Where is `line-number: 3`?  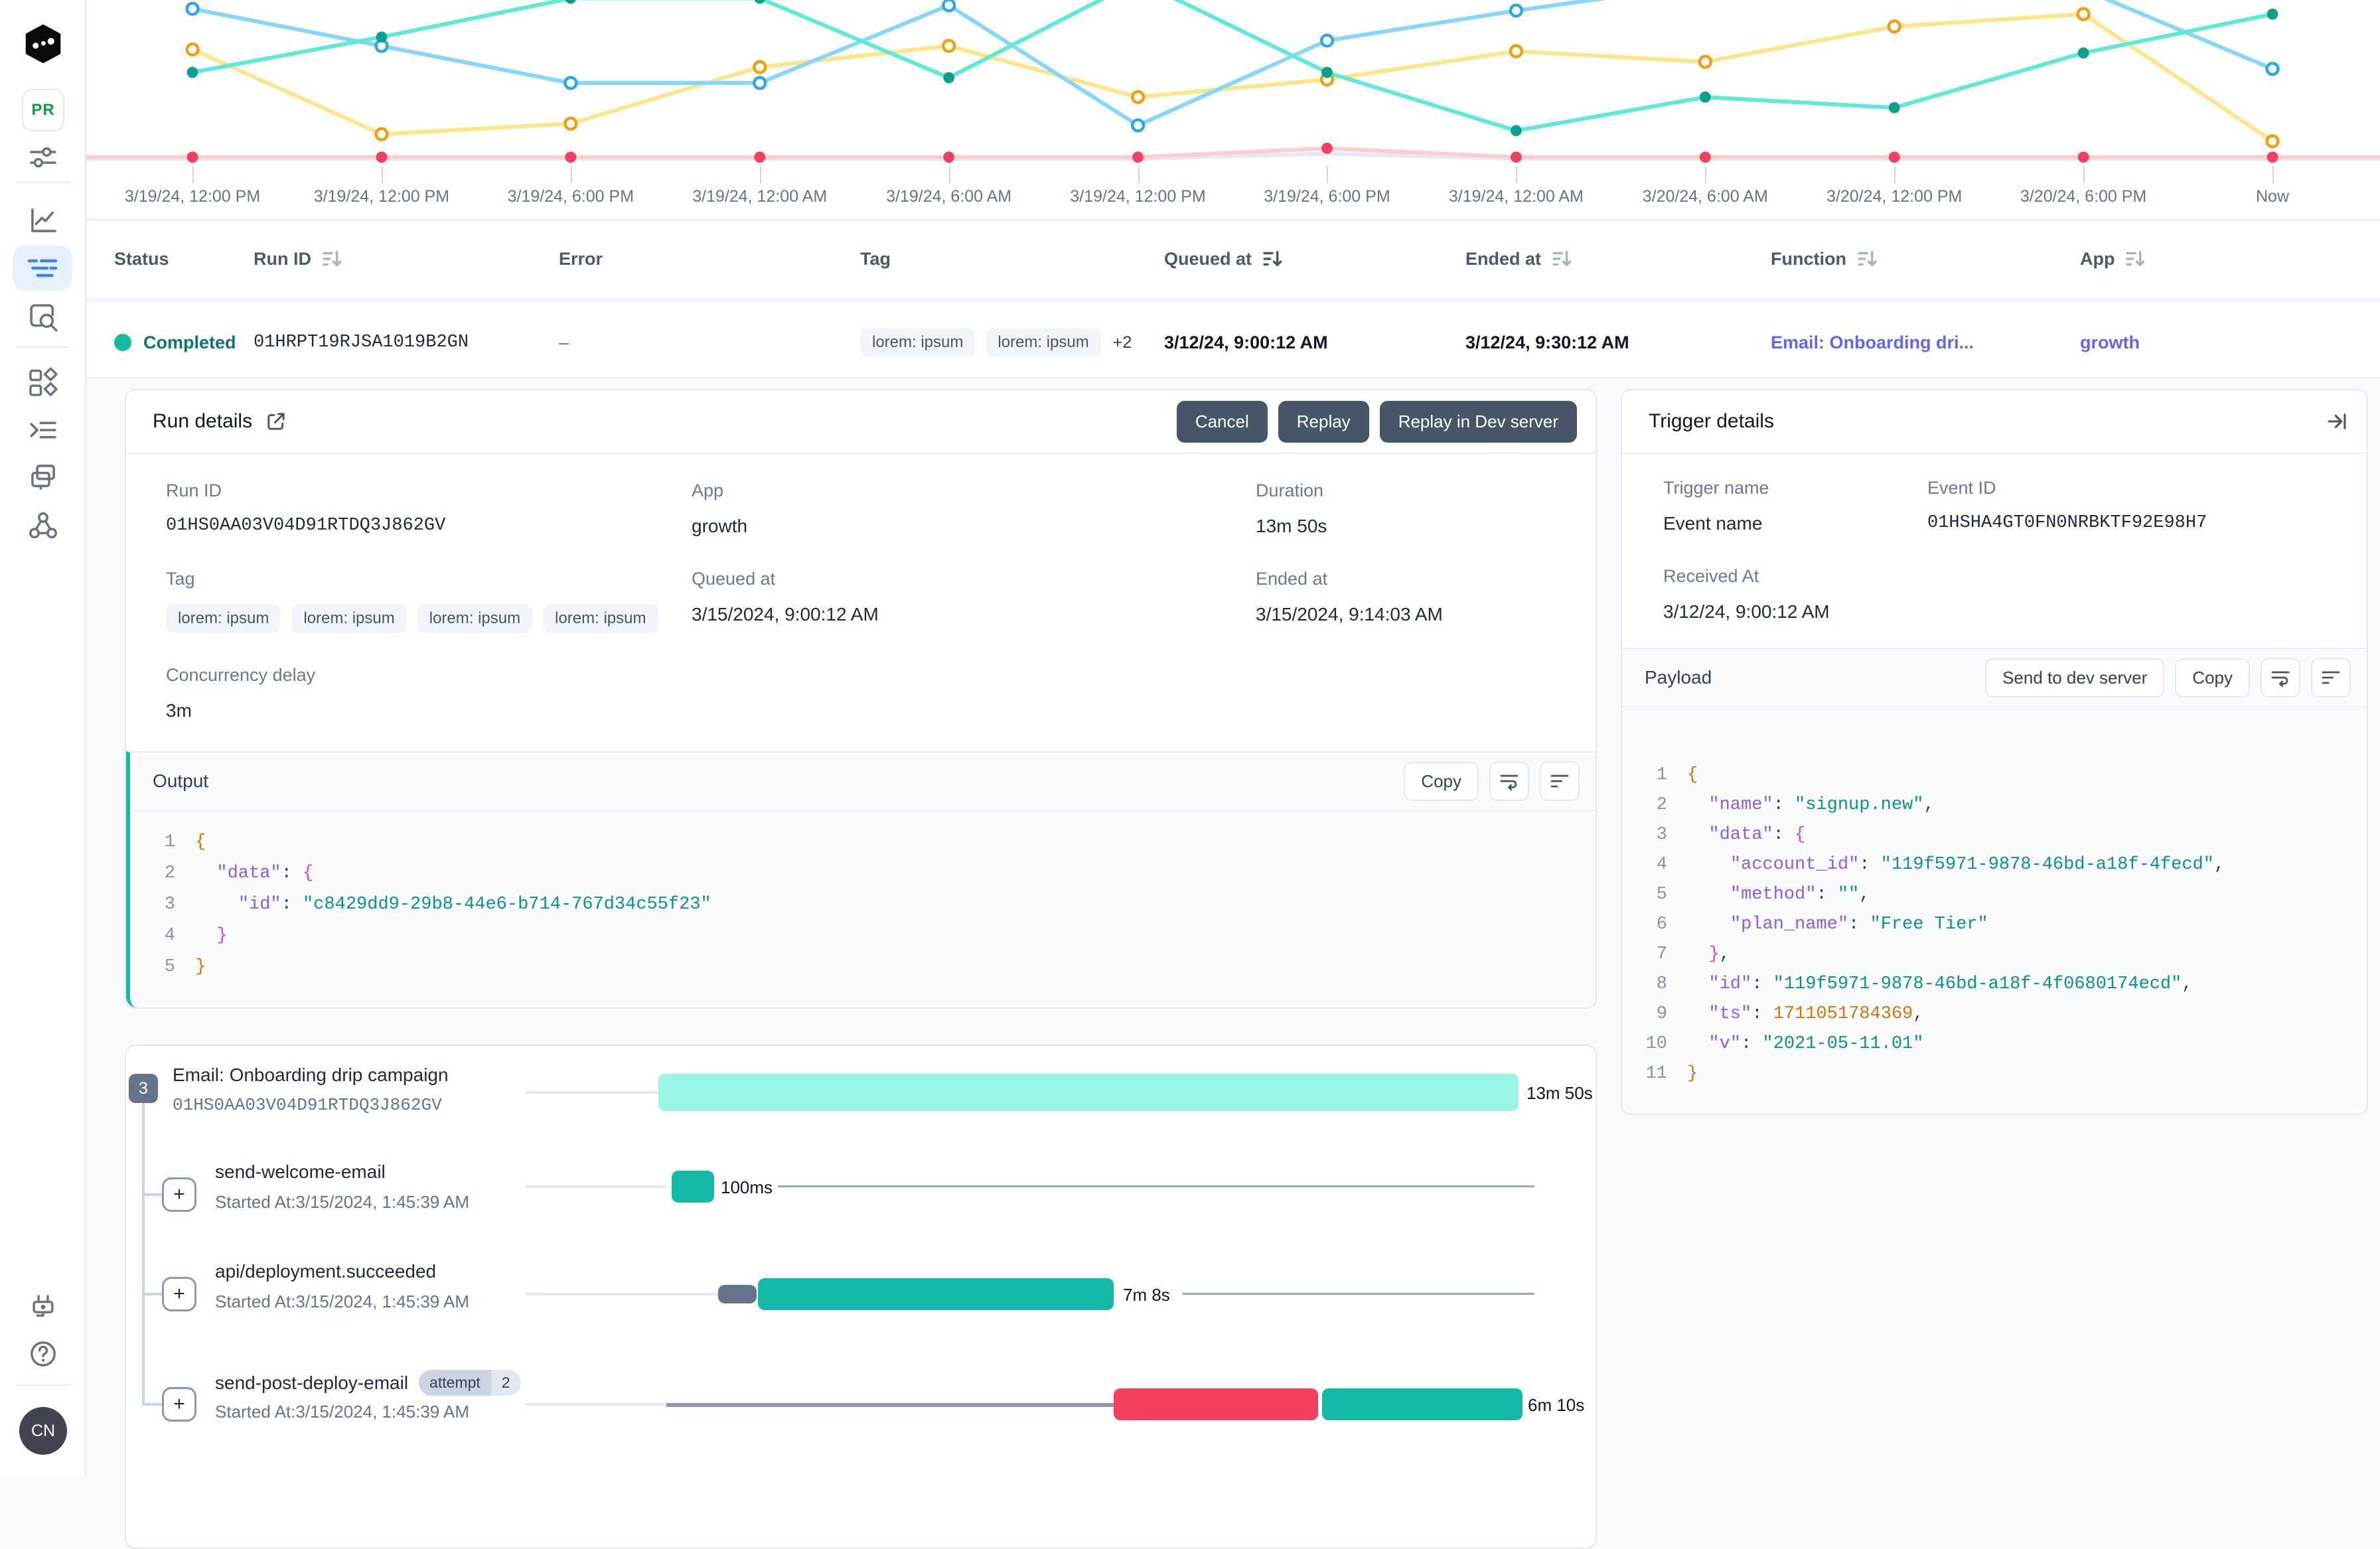 line-number: 3 is located at coordinates (1655, 835).